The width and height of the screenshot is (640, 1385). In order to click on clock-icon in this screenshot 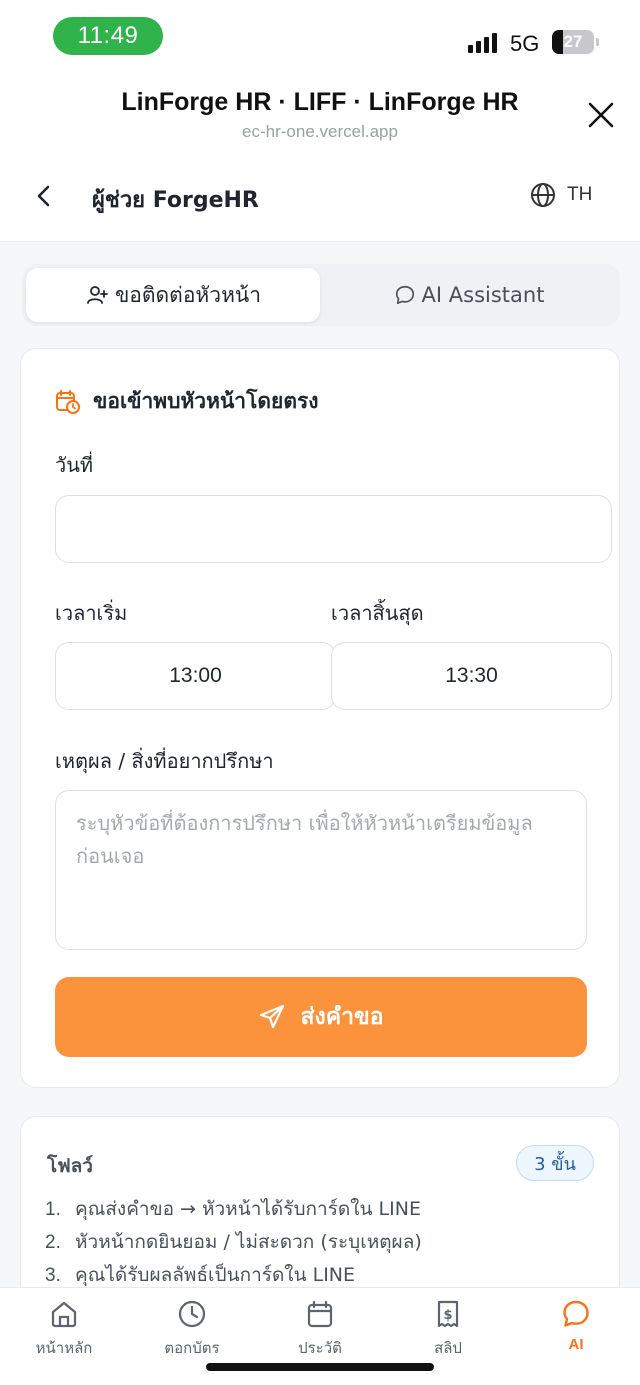, I will do `click(192, 1314)`.